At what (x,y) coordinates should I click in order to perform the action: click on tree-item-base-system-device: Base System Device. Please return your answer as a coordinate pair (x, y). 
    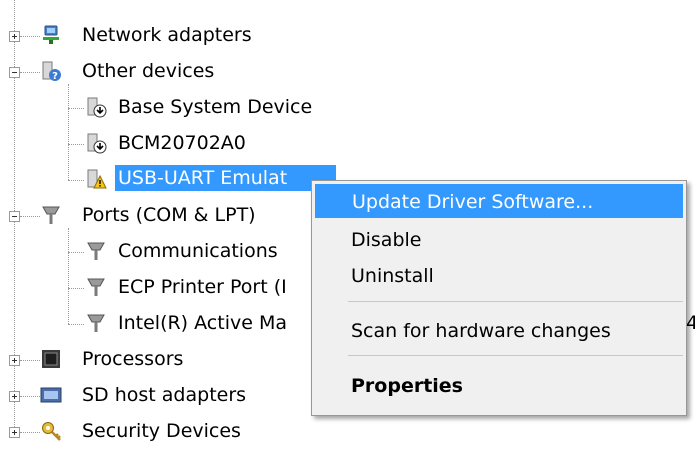
    Looking at the image, I should click on (215, 107).